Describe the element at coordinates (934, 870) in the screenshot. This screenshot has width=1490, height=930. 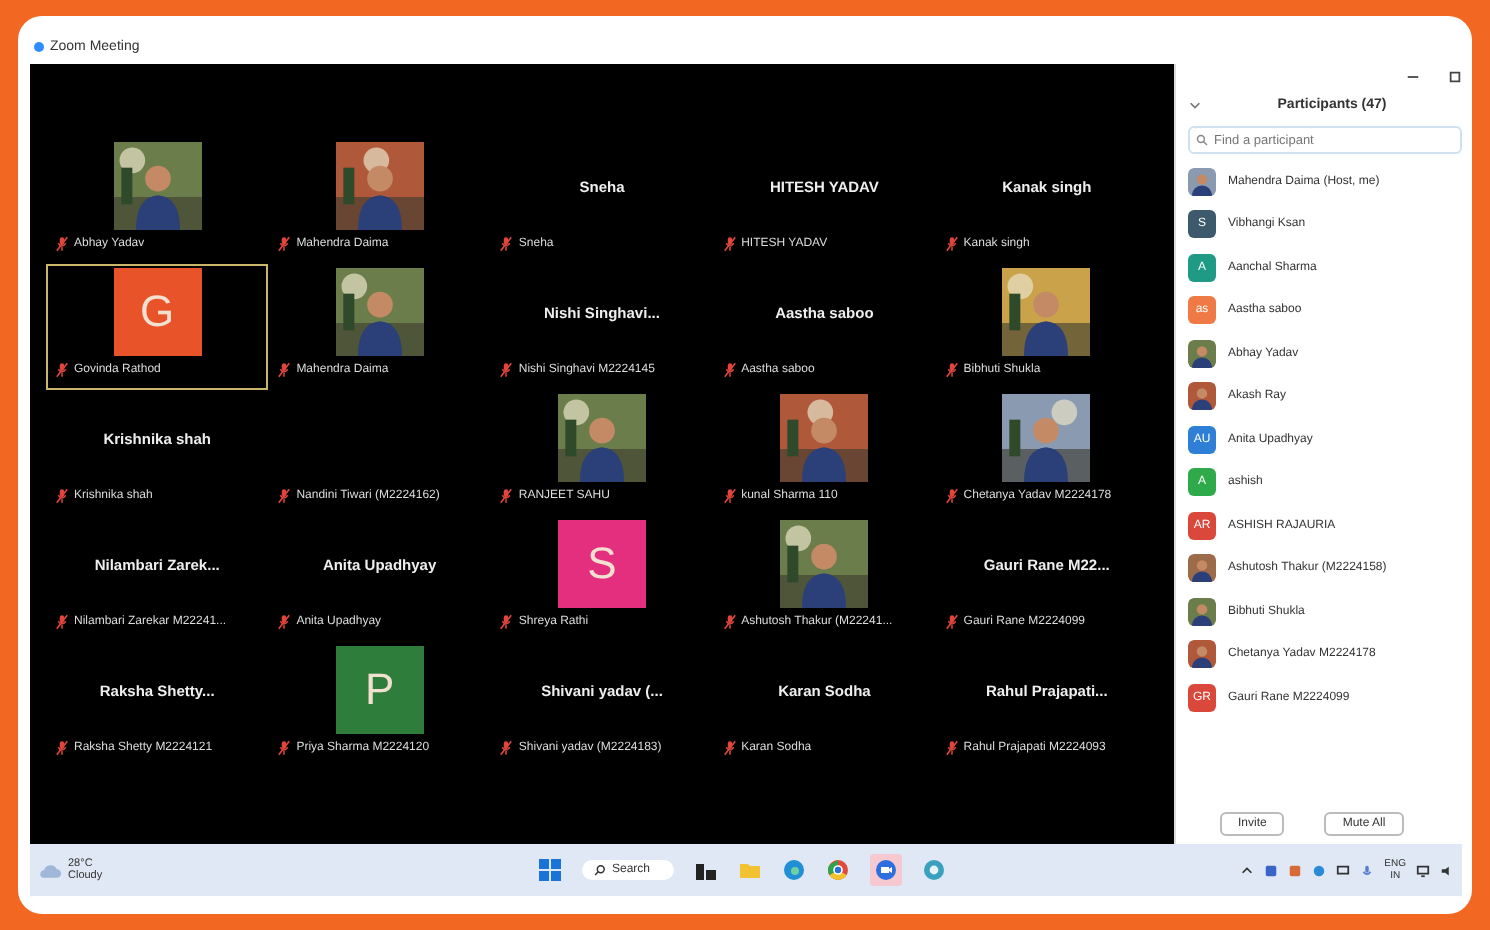
I see `app-icon` at that location.